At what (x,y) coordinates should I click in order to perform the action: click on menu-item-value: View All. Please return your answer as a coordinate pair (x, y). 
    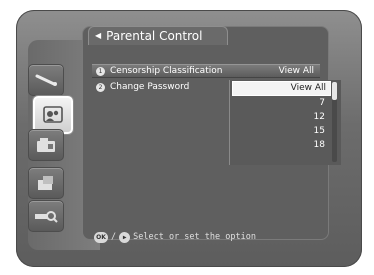
    Looking at the image, I should click on (296, 71).